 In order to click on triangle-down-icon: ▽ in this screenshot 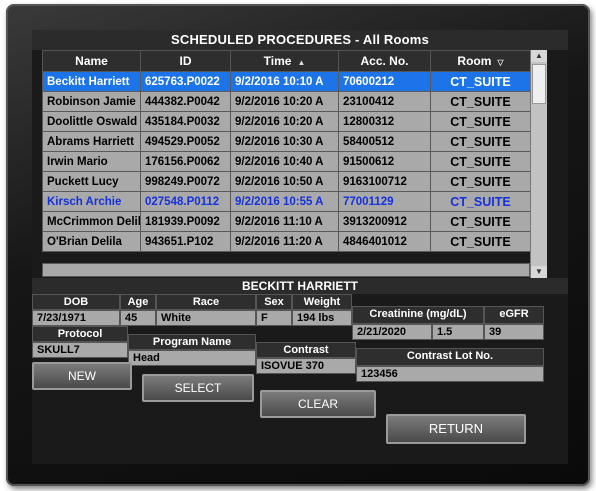, I will do `click(500, 62)`.